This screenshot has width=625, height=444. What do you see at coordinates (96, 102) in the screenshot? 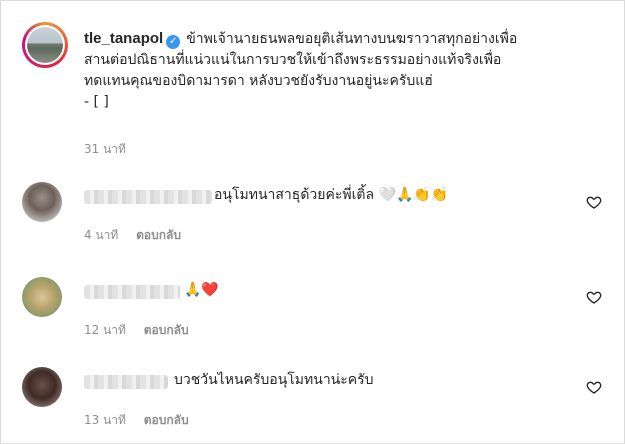
I see `caption-line-4: - [ ]` at bounding box center [96, 102].